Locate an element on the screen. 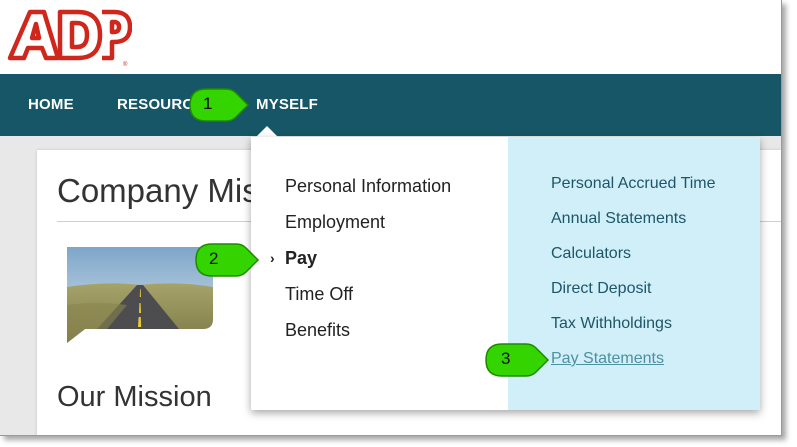  main-nav: HOME RESOURCES MYSELF is located at coordinates (390, 105).